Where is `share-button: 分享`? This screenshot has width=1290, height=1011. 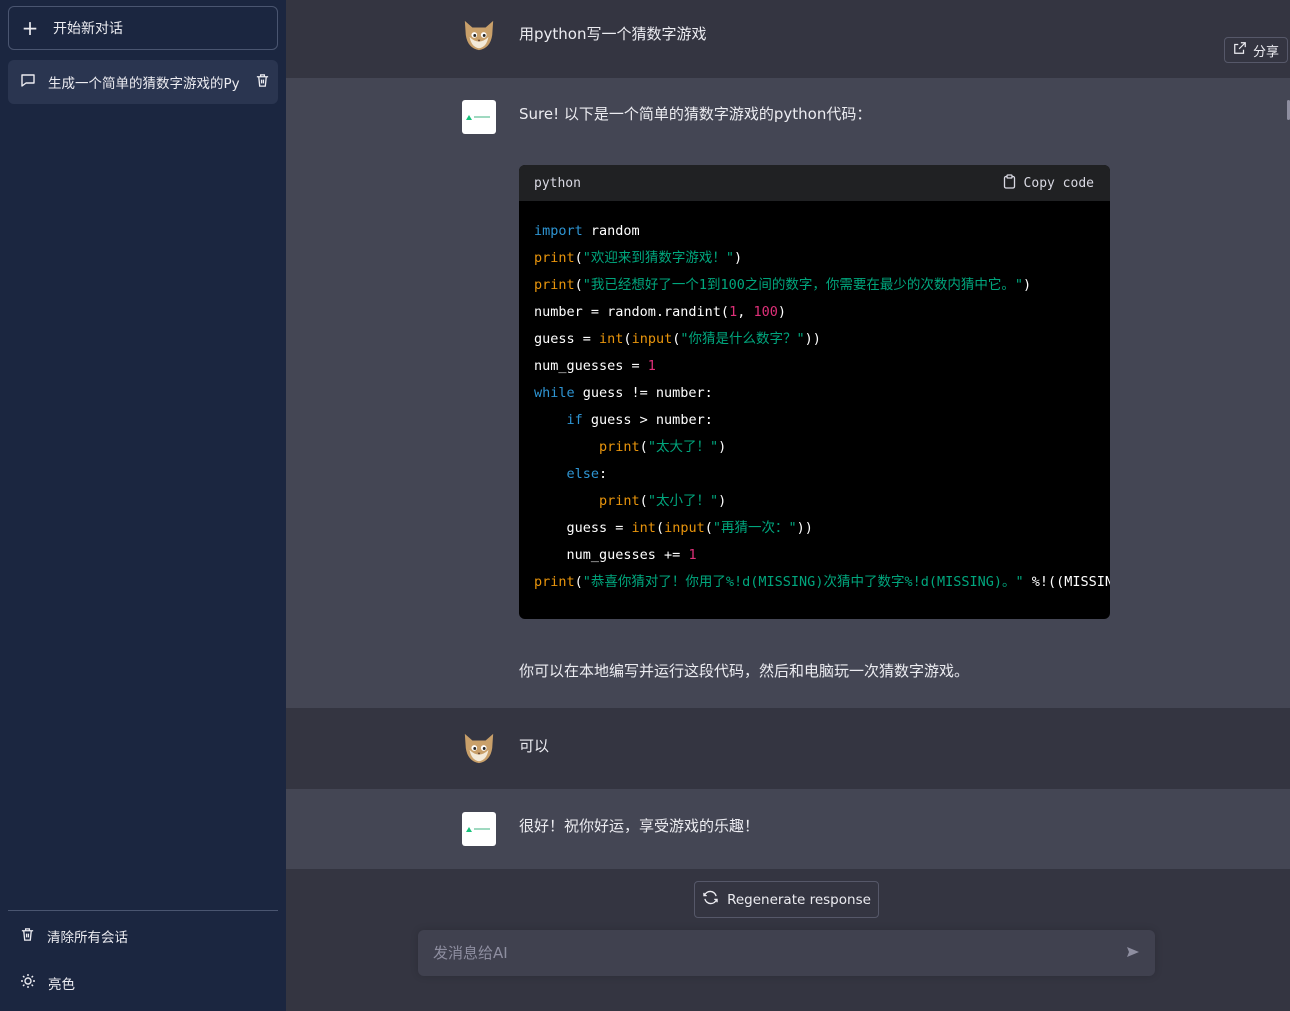 share-button: 分享 is located at coordinates (1255, 50).